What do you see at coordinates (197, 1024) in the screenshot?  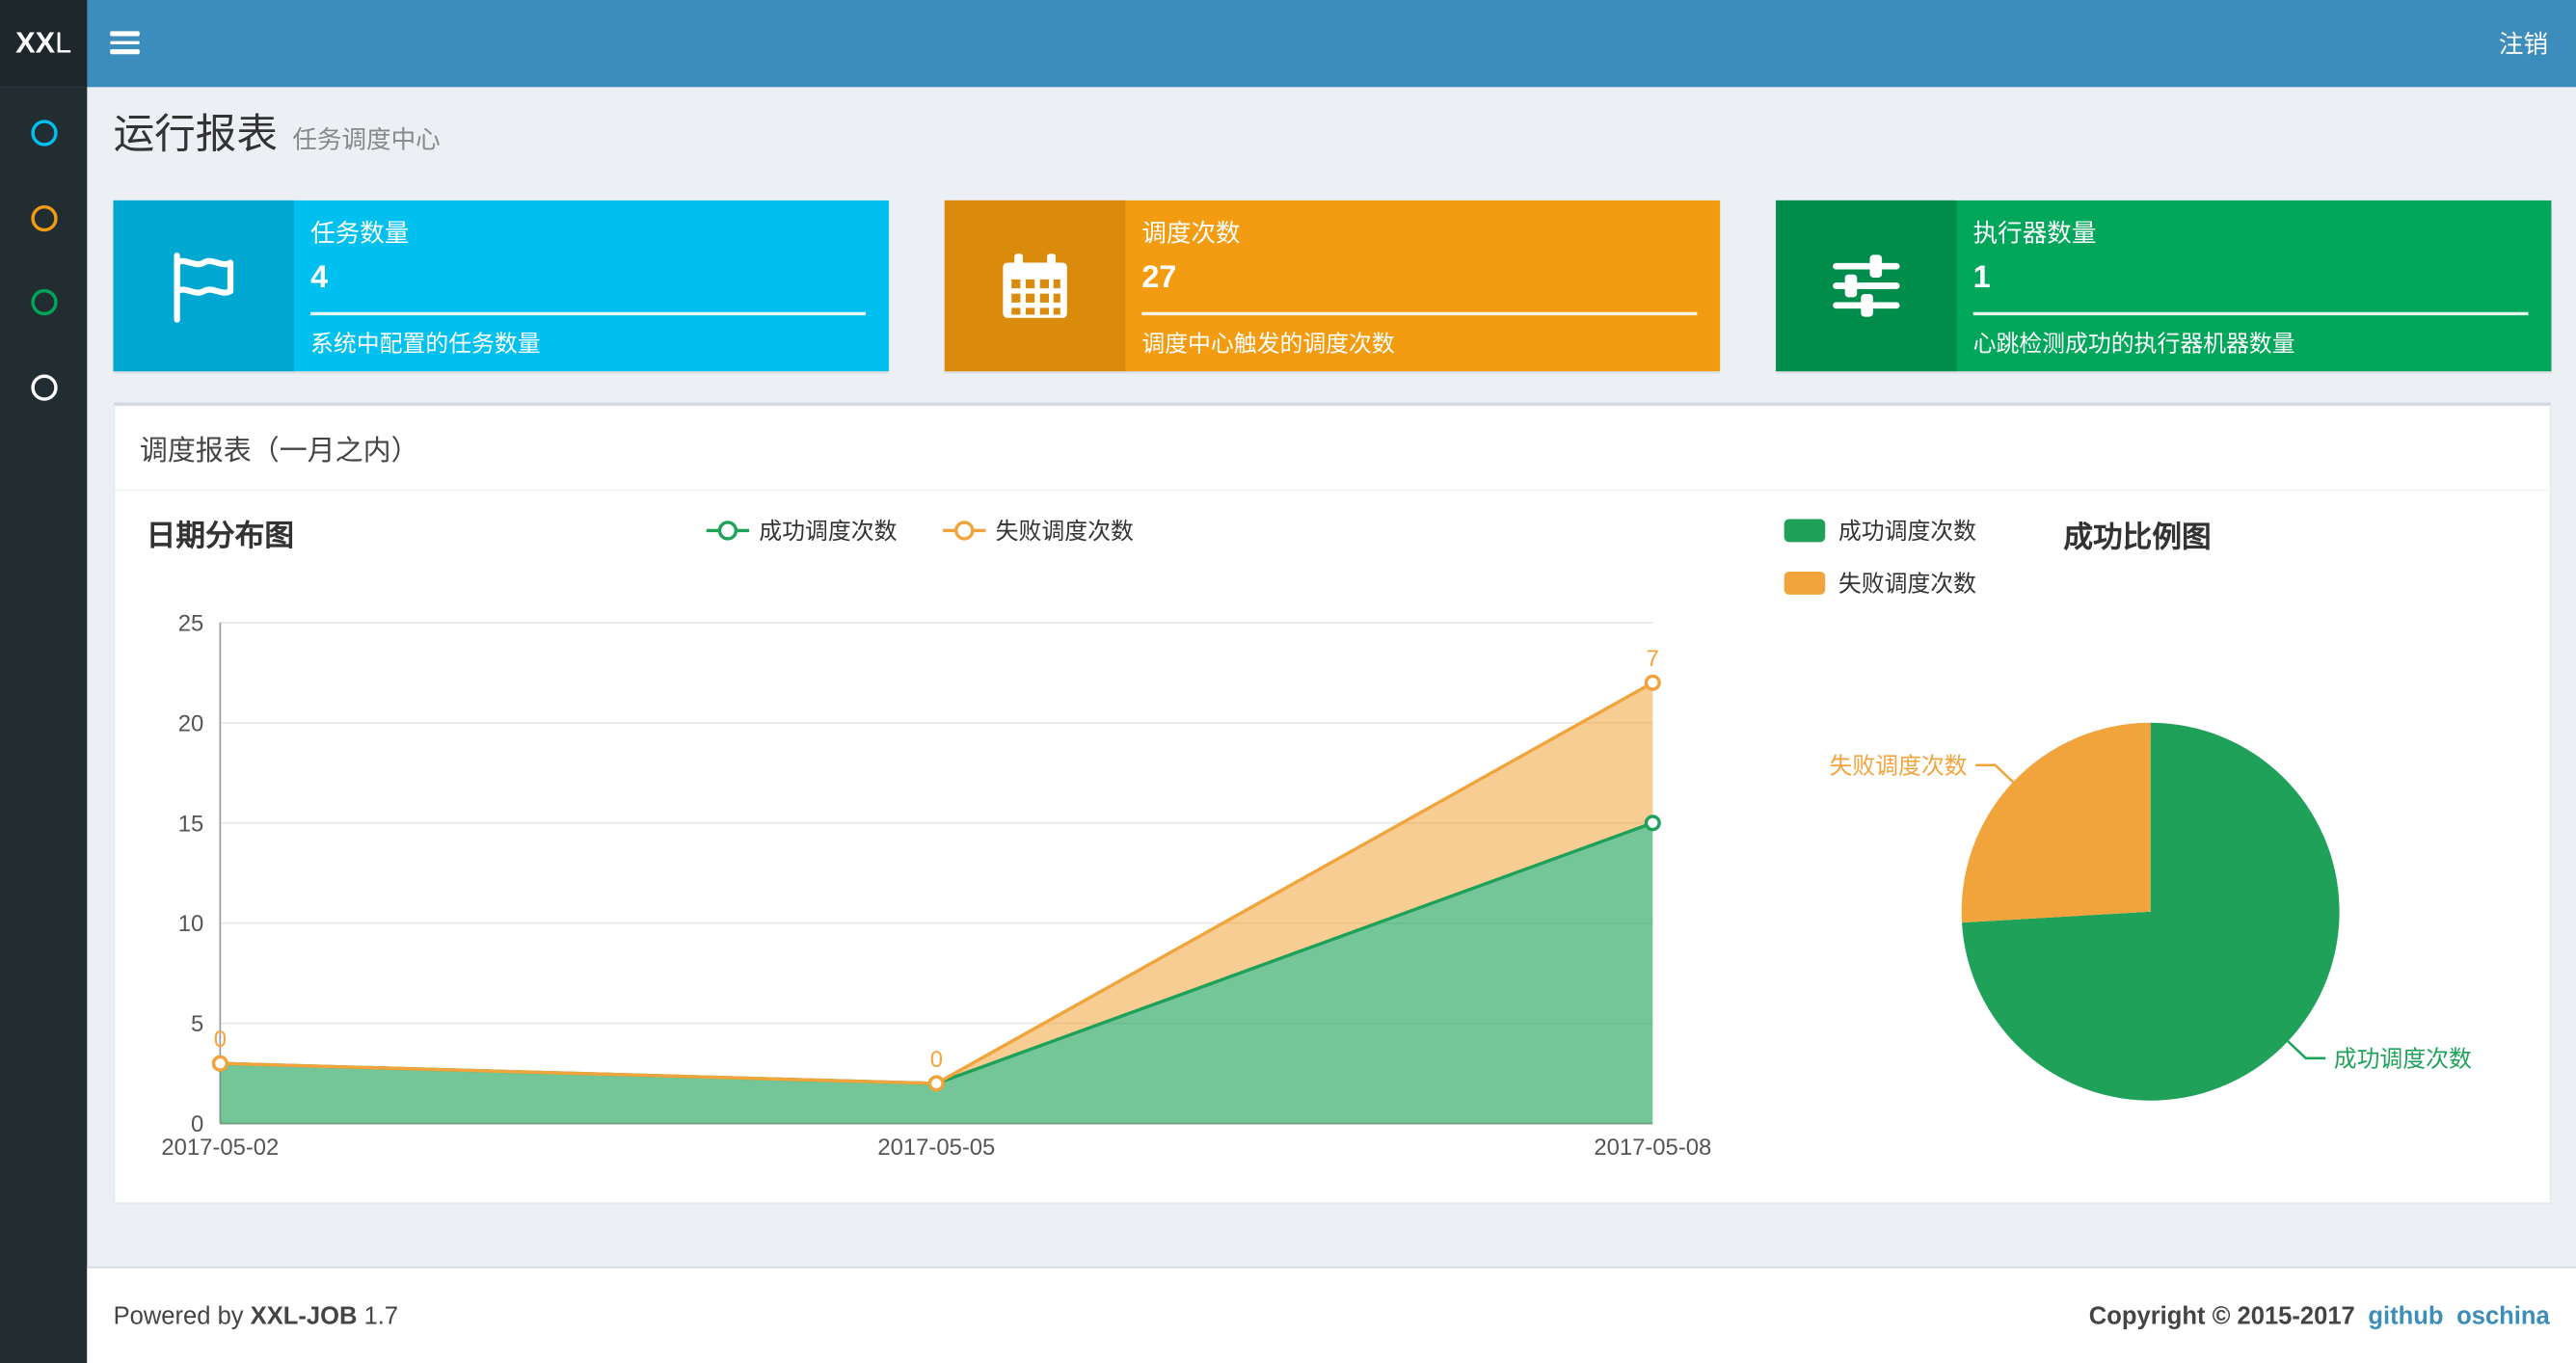 I see `svg-text: 5` at bounding box center [197, 1024].